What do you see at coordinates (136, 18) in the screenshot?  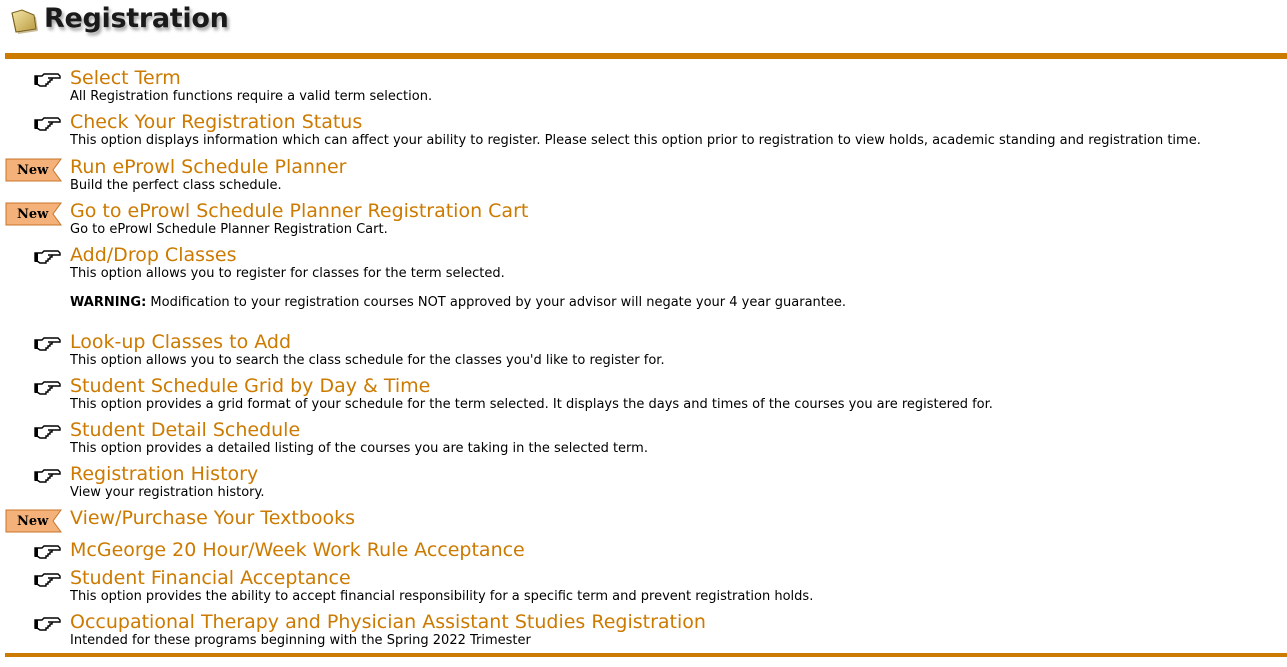 I see `page-title: Registration` at bounding box center [136, 18].